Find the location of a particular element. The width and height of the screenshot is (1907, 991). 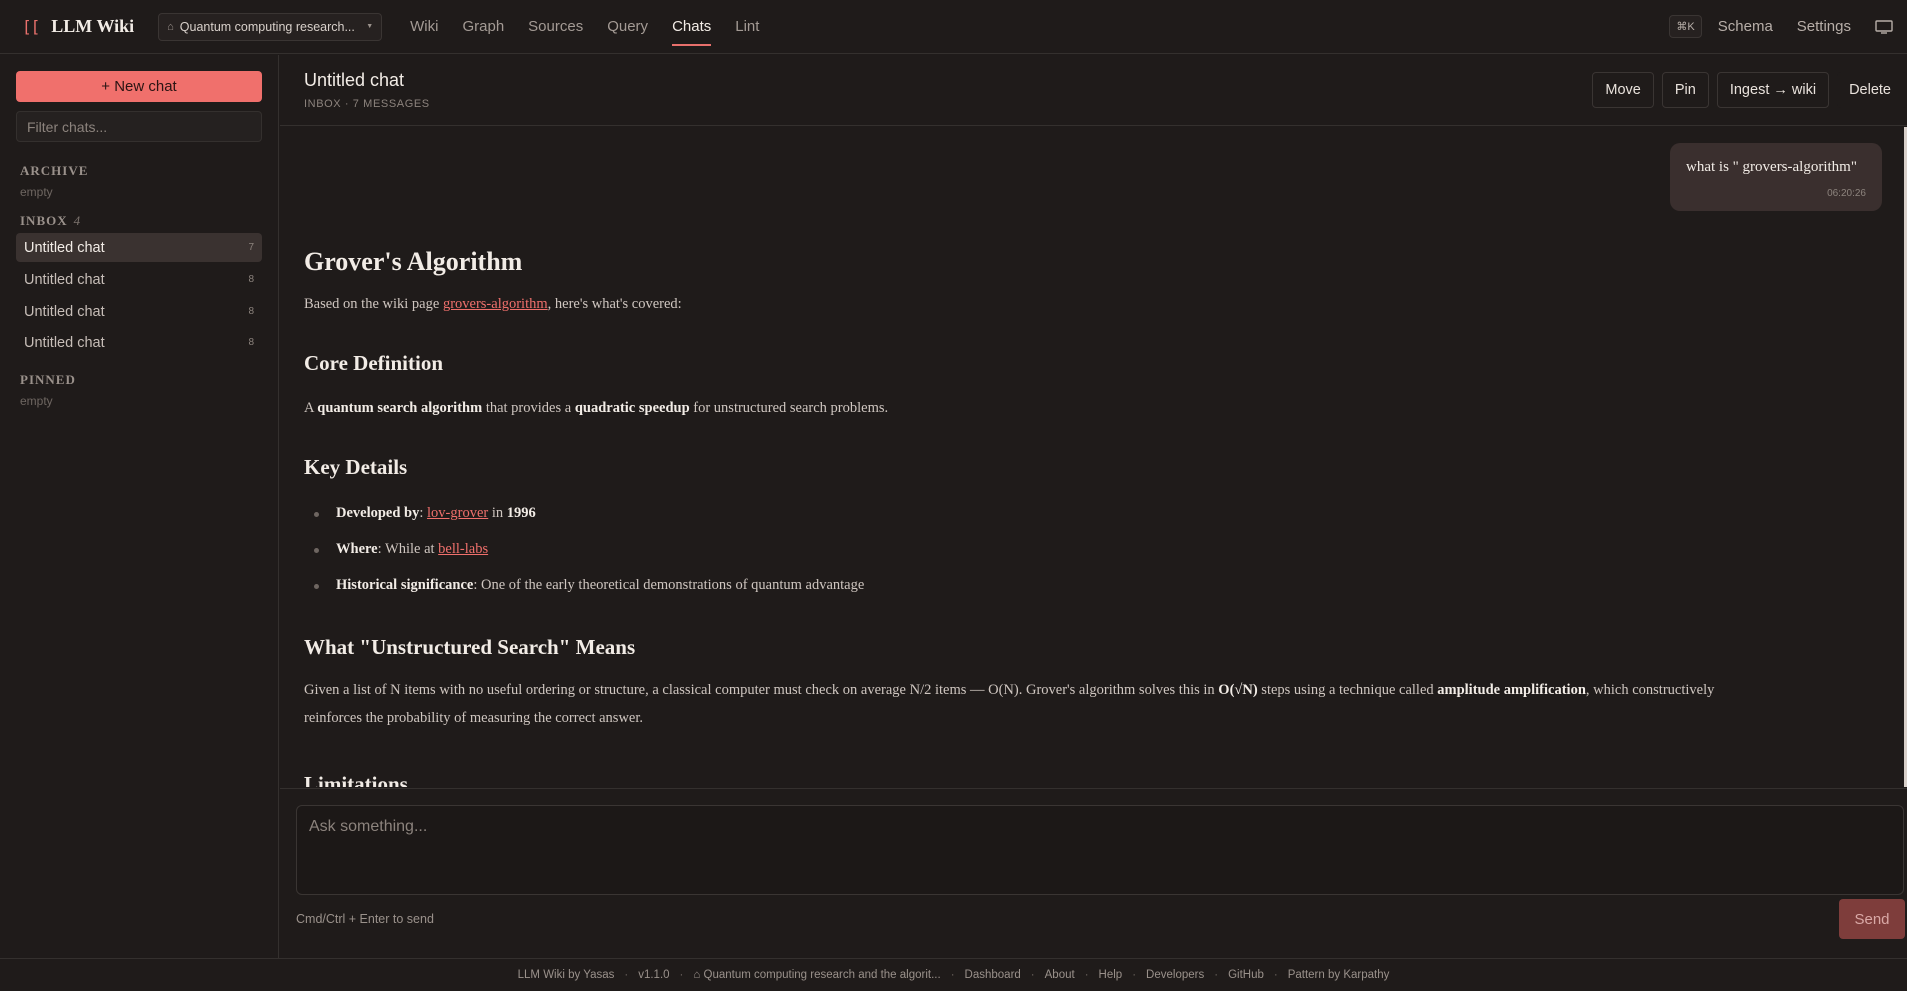

chat-title: Untitled chat is located at coordinates (354, 80).